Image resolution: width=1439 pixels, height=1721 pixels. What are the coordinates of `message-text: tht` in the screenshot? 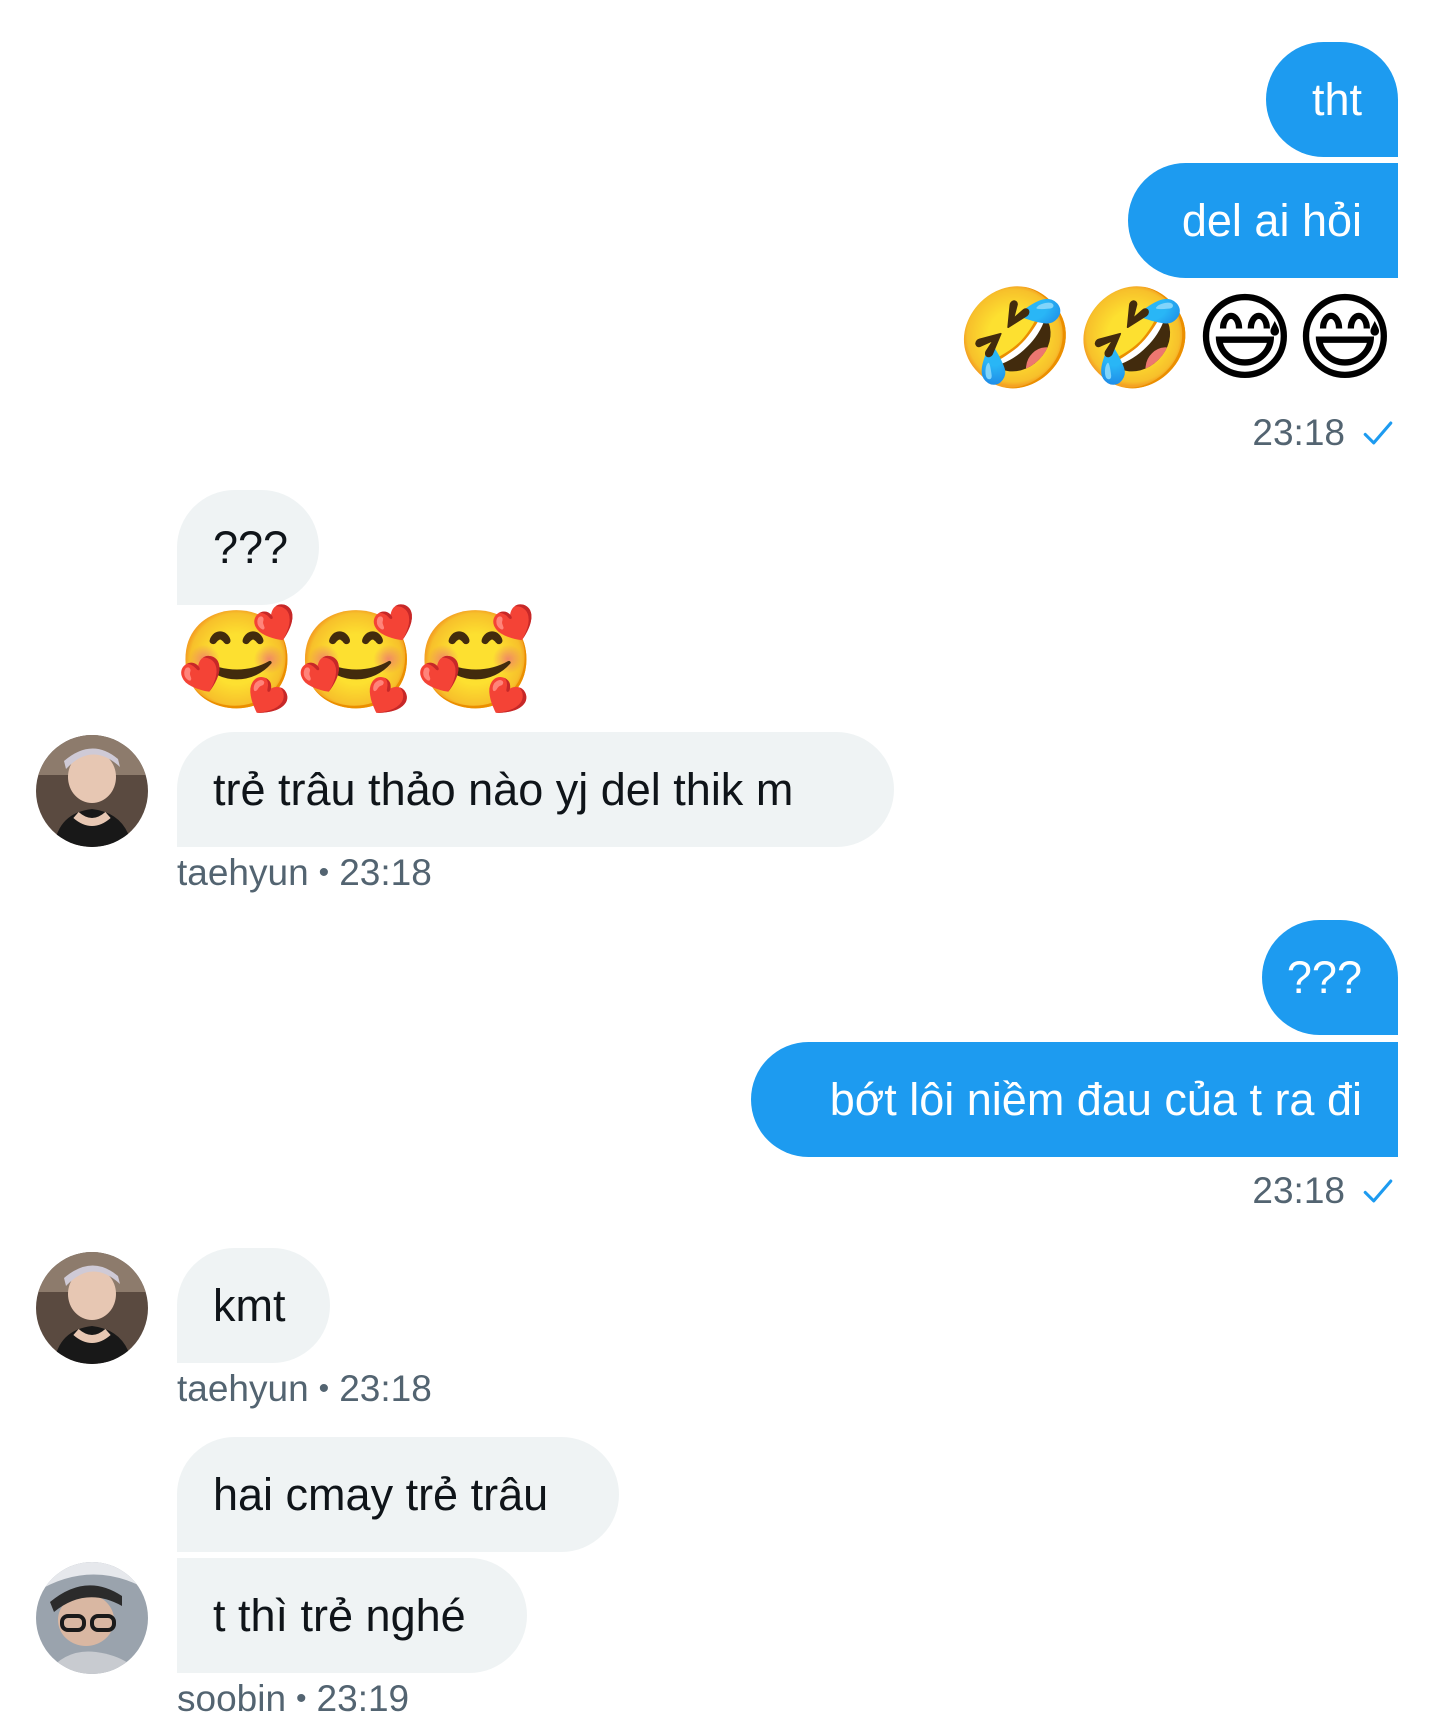 It's located at (1336, 99).